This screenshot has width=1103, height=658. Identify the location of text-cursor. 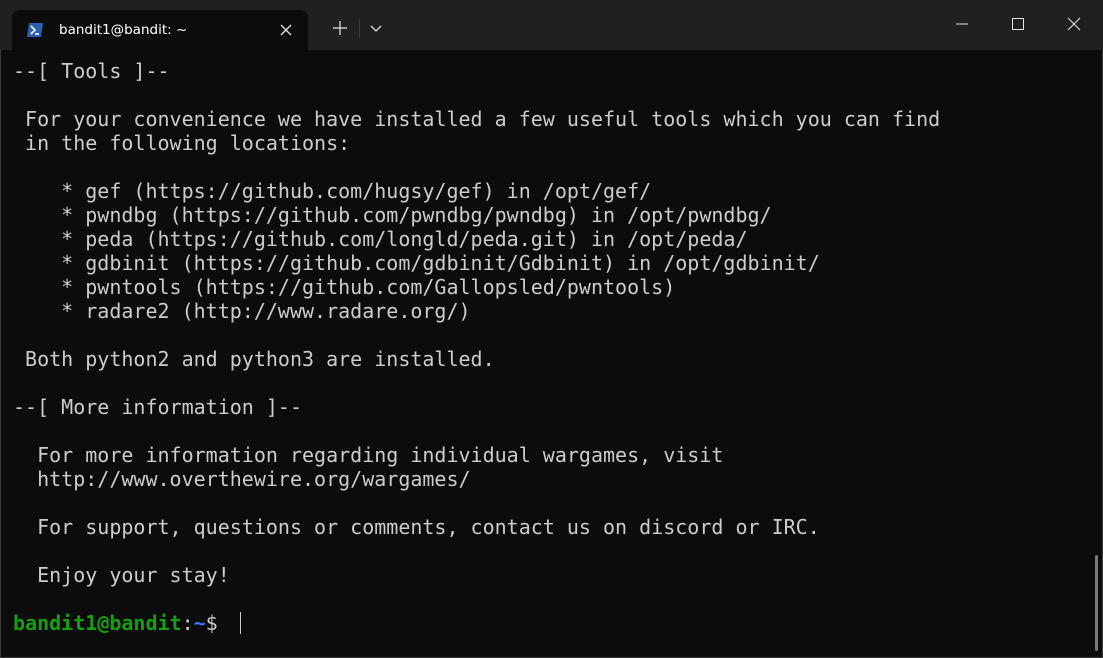
(240, 623).